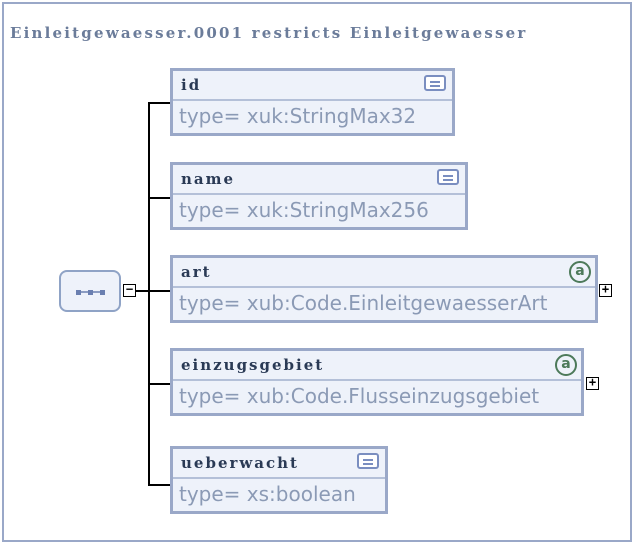 Image resolution: width=636 pixels, height=542 pixels. I want to click on element-type: type= xuk:StringMax256, so click(304, 210).